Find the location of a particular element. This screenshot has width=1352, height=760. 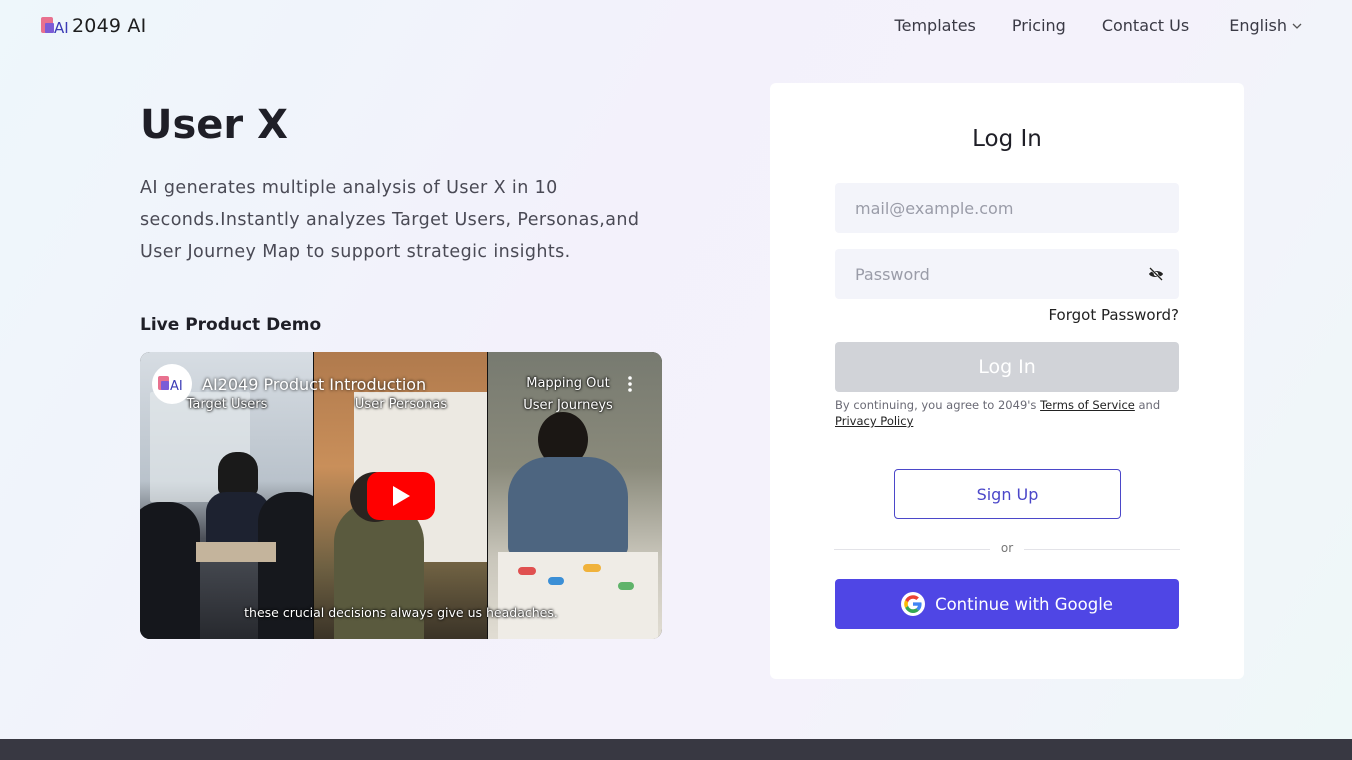

or-separator: or is located at coordinates (1007, 548).